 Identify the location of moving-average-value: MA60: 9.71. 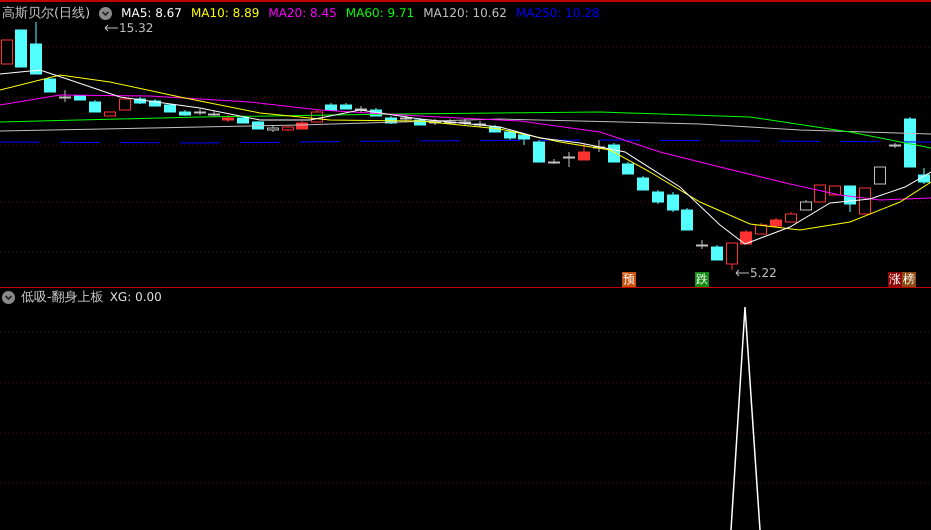
(380, 13).